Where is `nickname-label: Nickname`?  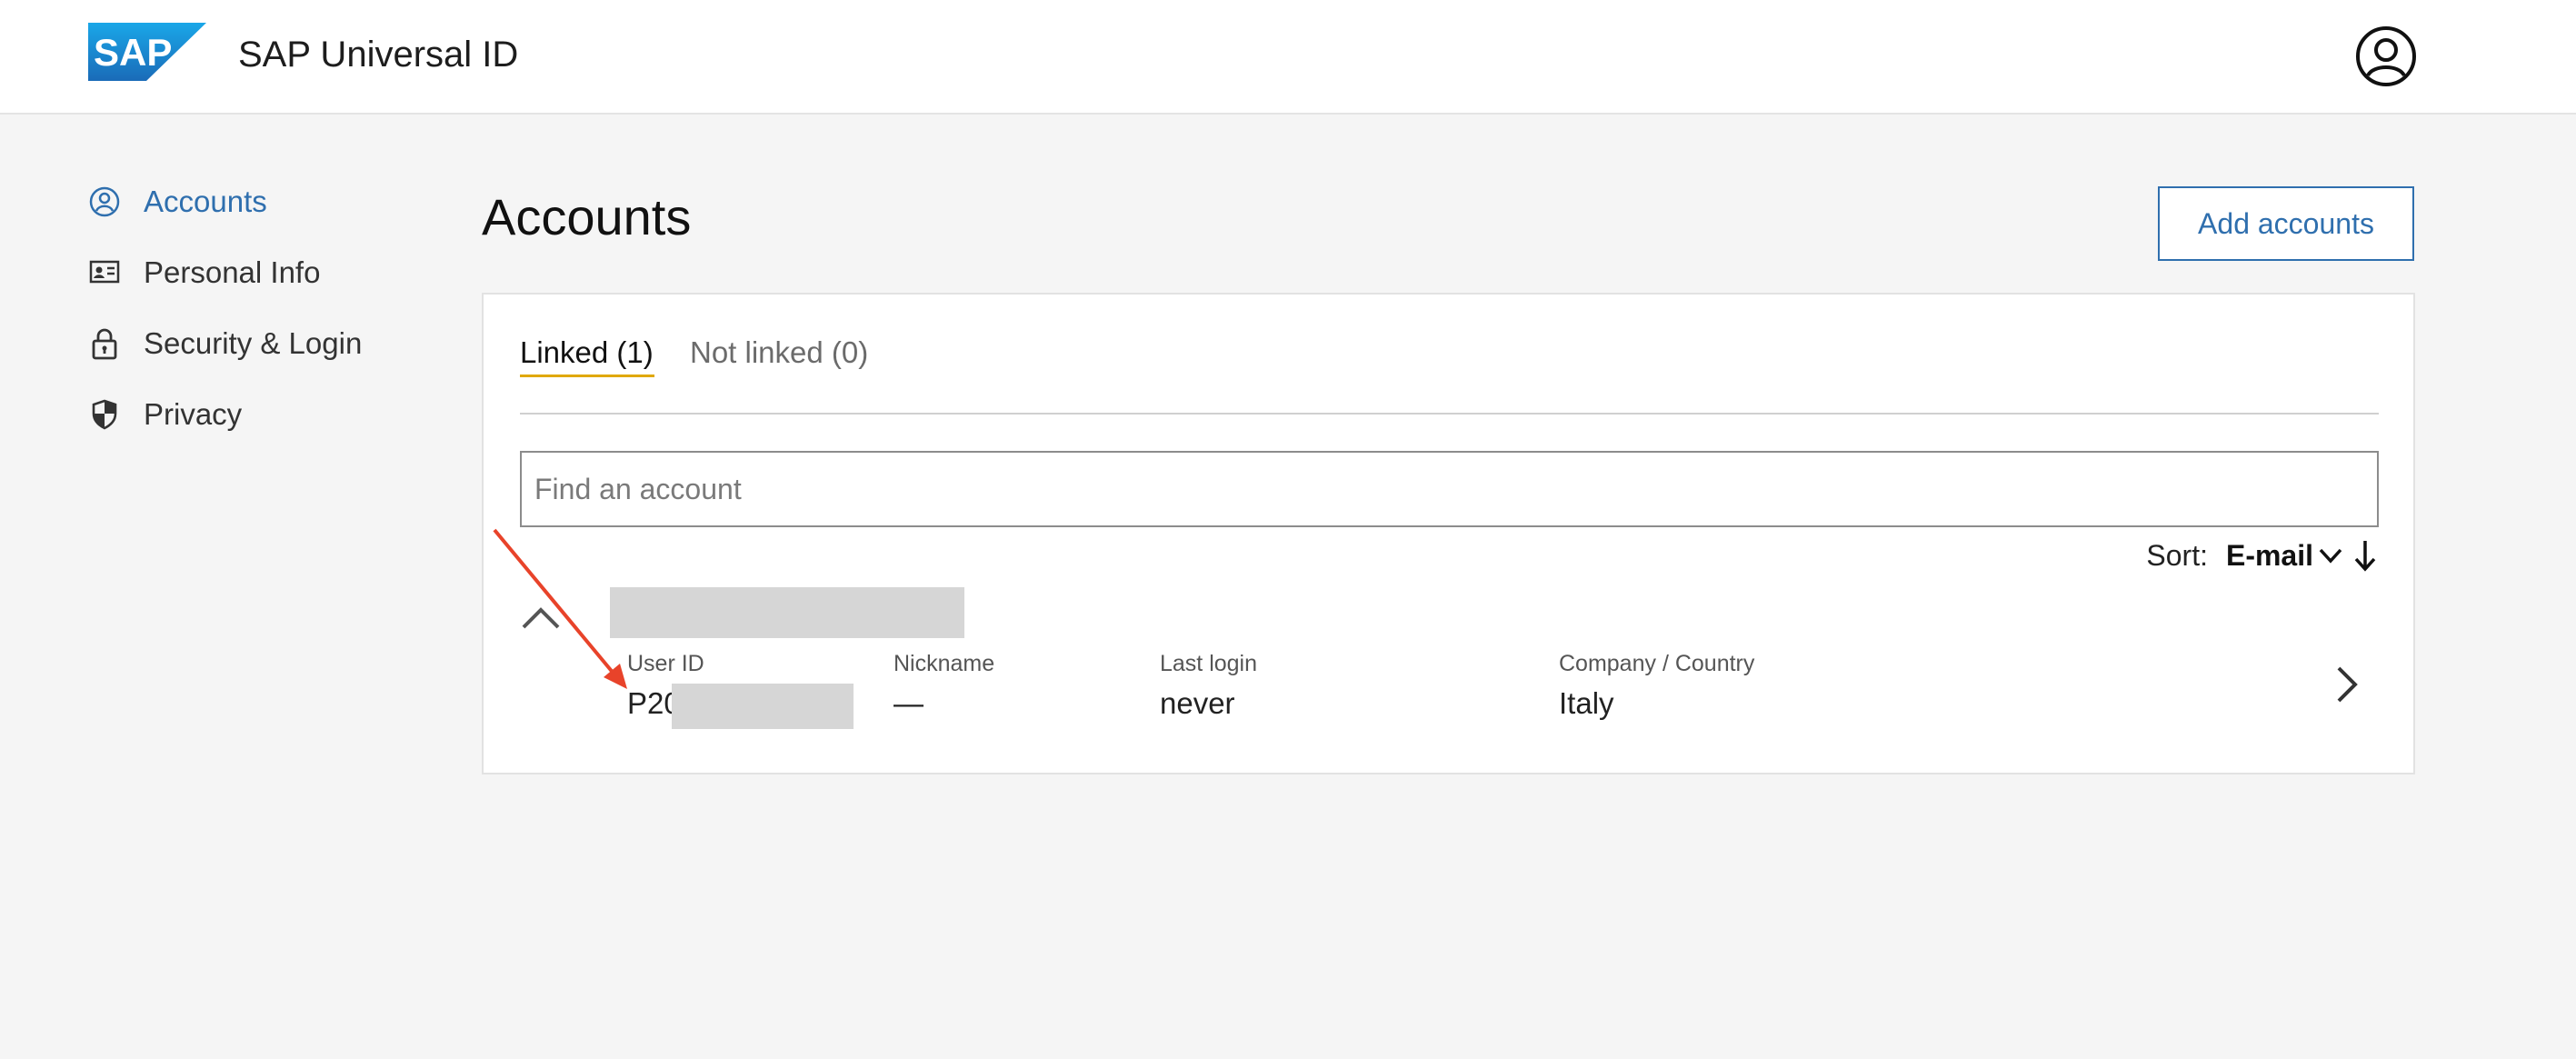
nickname-label: Nickname is located at coordinates (944, 663).